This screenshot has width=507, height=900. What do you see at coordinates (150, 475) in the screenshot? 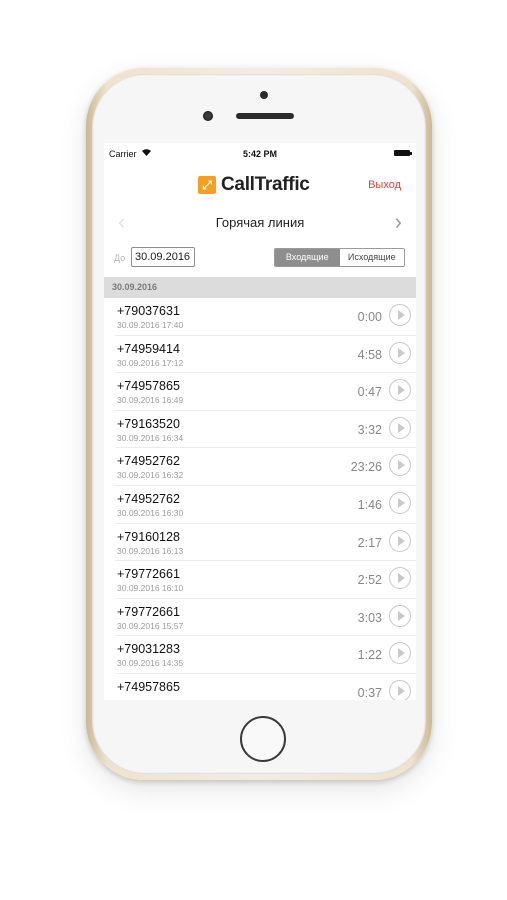
I see `call-datetime: 30.09.2016 16:32` at bounding box center [150, 475].